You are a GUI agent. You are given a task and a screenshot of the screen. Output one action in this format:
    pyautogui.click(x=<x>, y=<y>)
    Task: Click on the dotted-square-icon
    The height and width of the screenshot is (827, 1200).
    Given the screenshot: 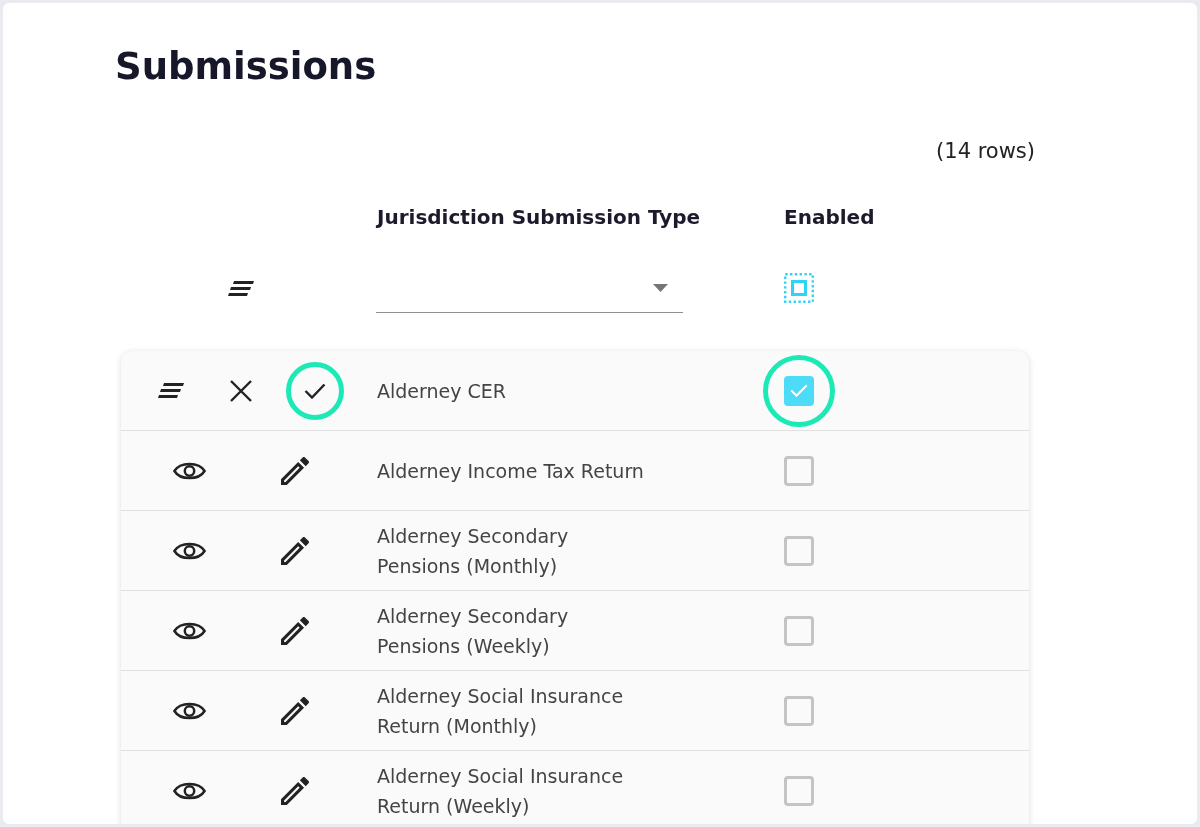 What is the action you would take?
    pyautogui.click(x=799, y=288)
    